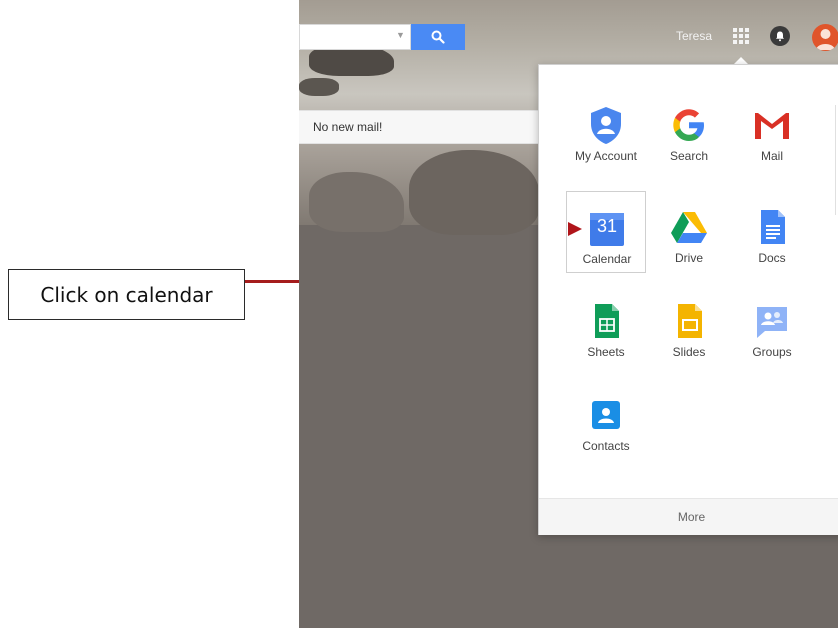 The height and width of the screenshot is (628, 838). What do you see at coordinates (606, 352) in the screenshot?
I see `app-label: Sheets` at bounding box center [606, 352].